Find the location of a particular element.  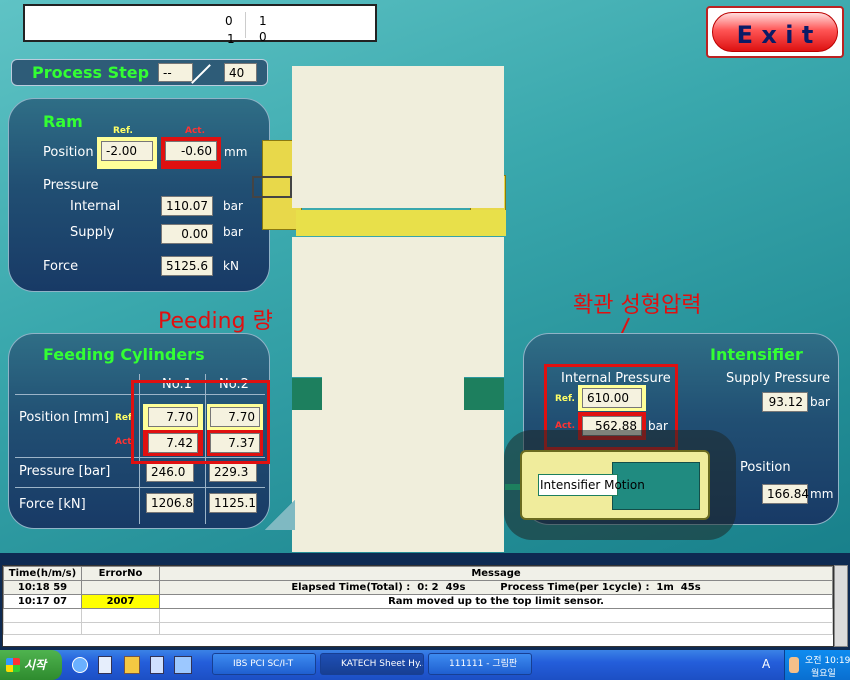

clock-time: 오전 10:19 is located at coordinates (827, 659).